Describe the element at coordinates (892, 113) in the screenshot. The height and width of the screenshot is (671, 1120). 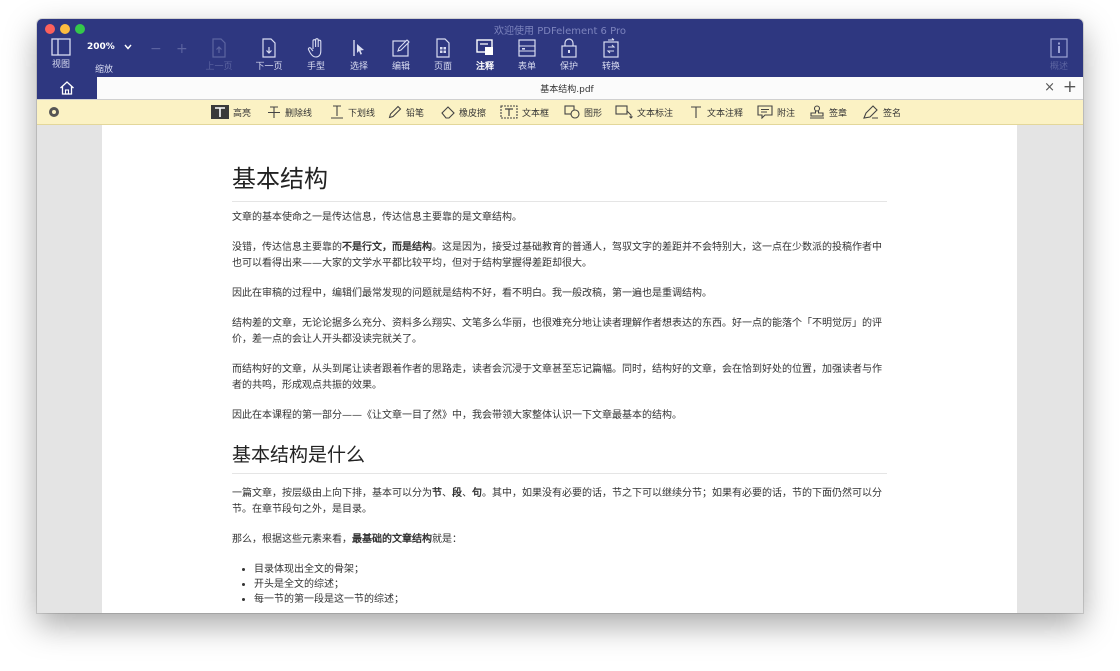
I see `signature-label: 签名` at that location.